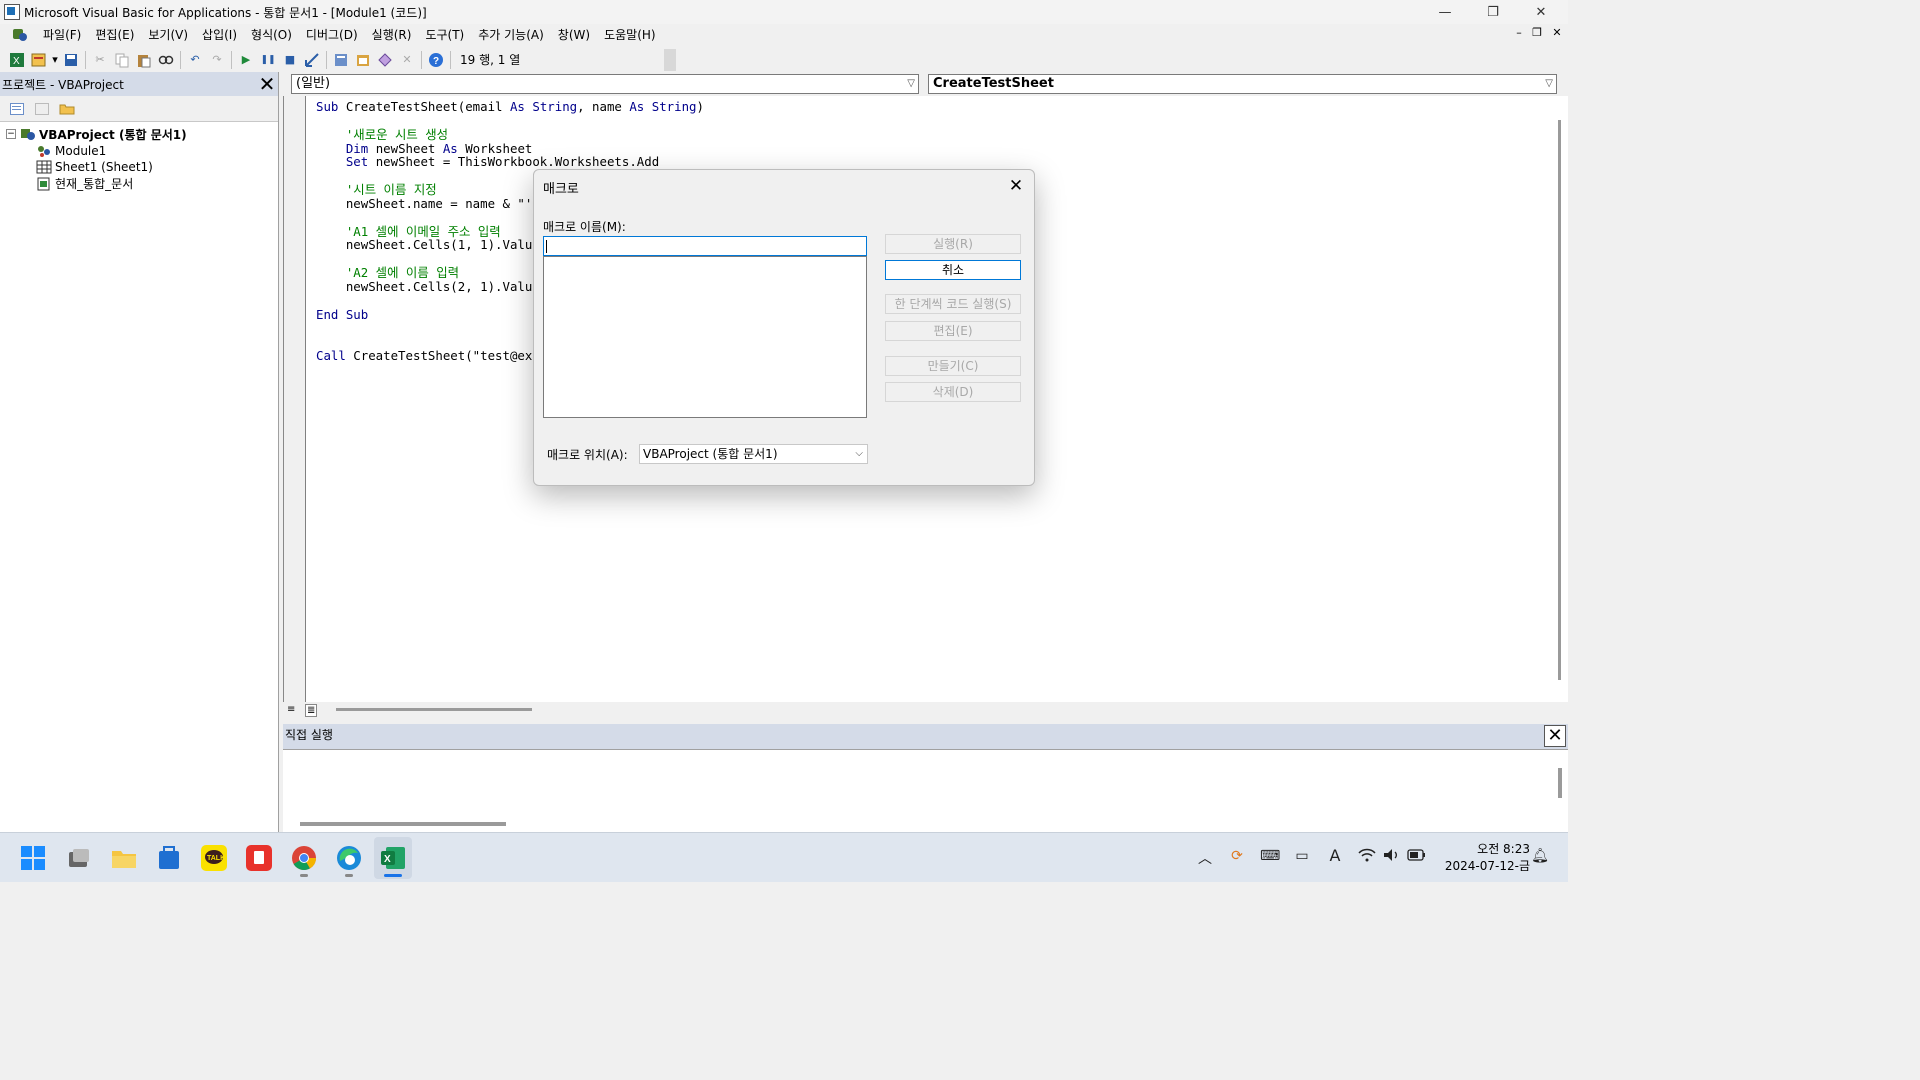 The image size is (1920, 1080). What do you see at coordinates (1270, 856) in the screenshot?
I see `keyboard-icon: ⌨` at bounding box center [1270, 856].